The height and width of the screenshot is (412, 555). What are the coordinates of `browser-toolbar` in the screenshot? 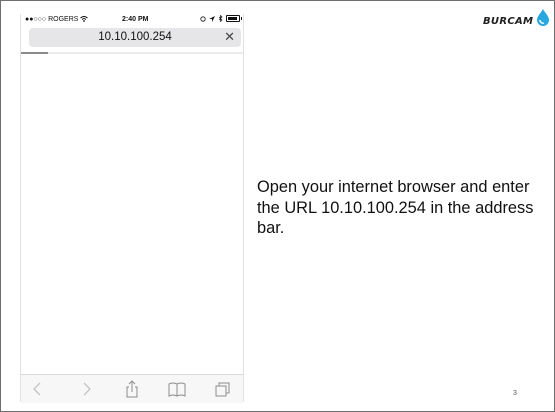 It's located at (132, 388).